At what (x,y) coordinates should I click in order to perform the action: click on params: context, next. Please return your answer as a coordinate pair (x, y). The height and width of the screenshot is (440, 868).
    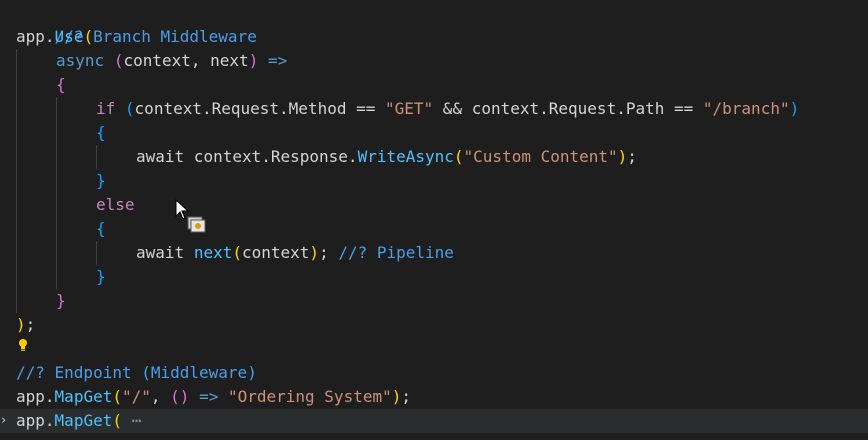
    Looking at the image, I should click on (186, 60).